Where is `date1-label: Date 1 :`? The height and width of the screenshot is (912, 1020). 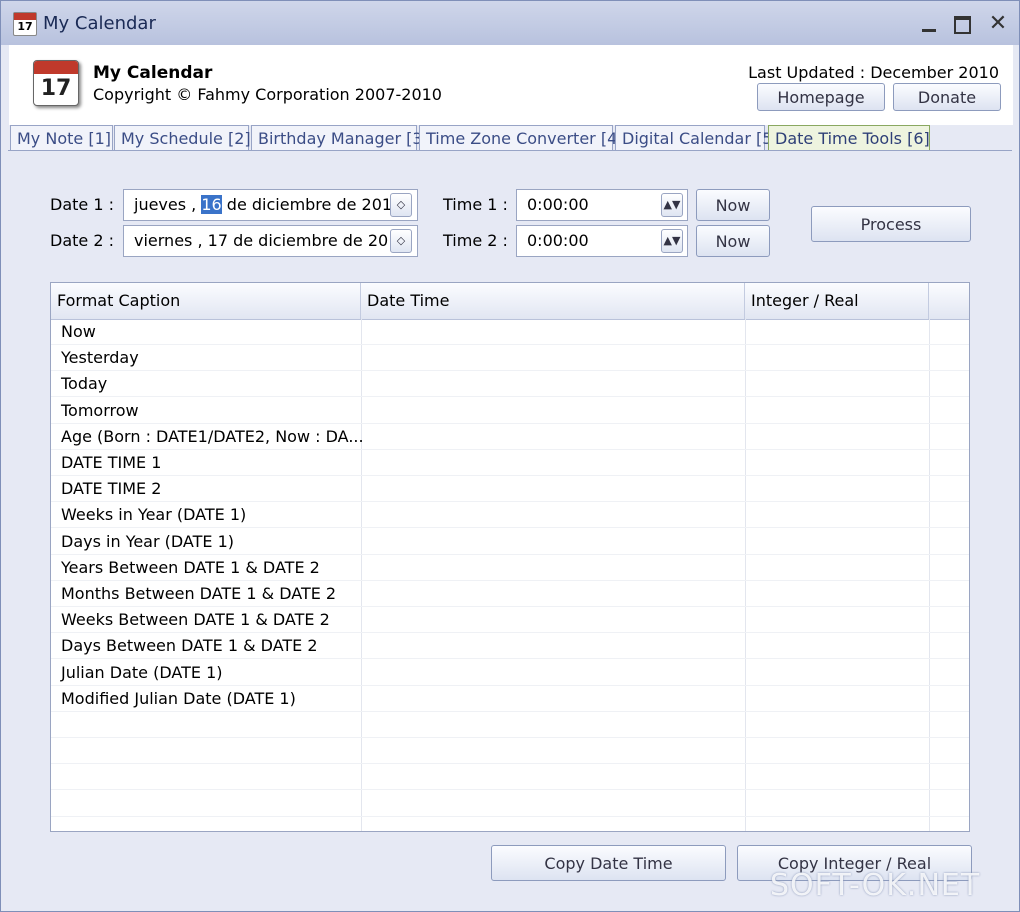 date1-label: Date 1 : is located at coordinates (82, 204).